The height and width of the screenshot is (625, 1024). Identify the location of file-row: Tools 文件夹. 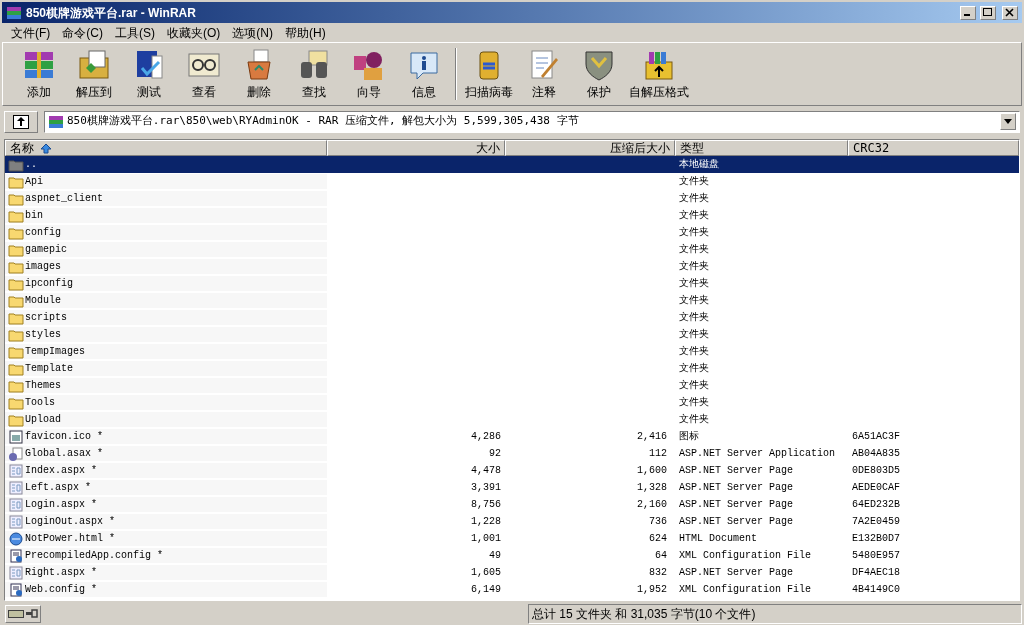
(512, 402).